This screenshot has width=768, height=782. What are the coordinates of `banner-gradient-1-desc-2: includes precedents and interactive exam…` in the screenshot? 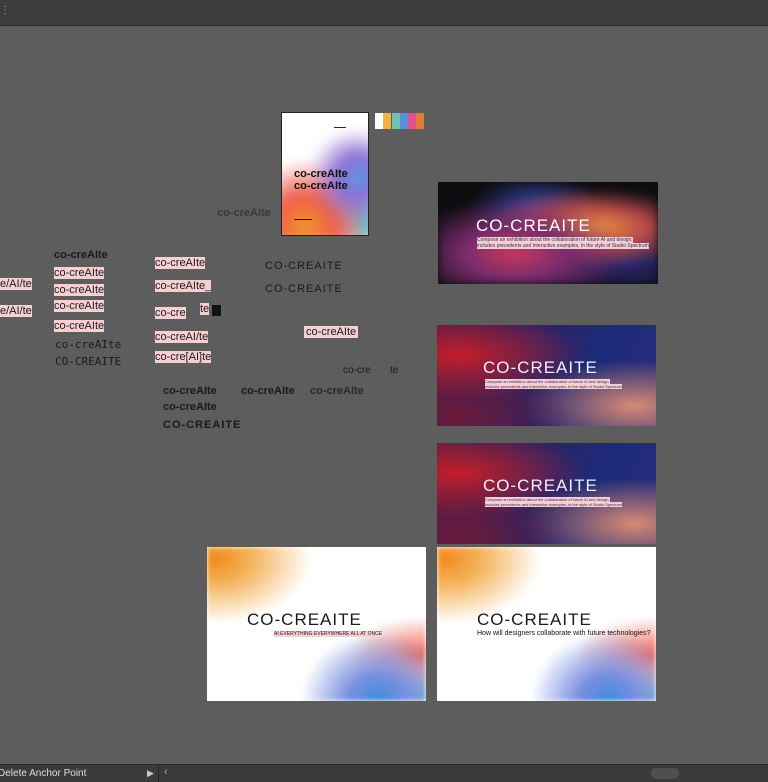 It's located at (554, 386).